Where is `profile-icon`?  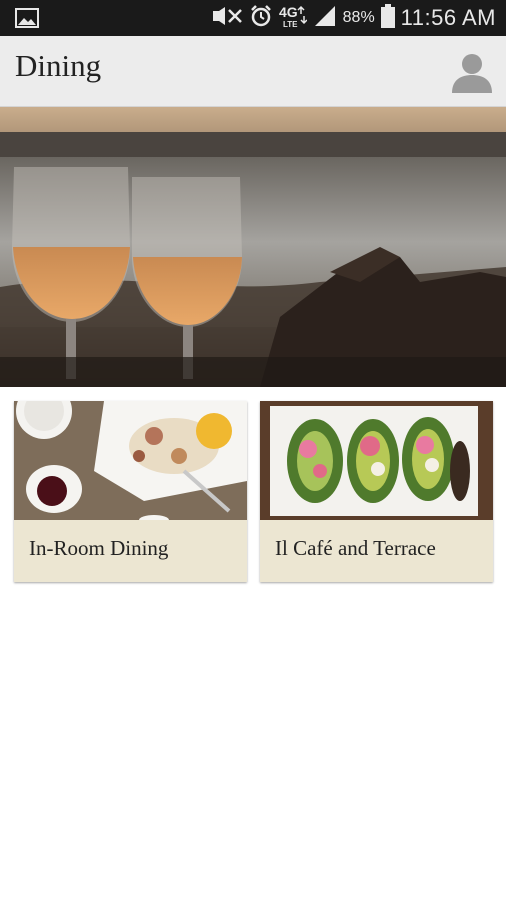 profile-icon is located at coordinates (472, 71).